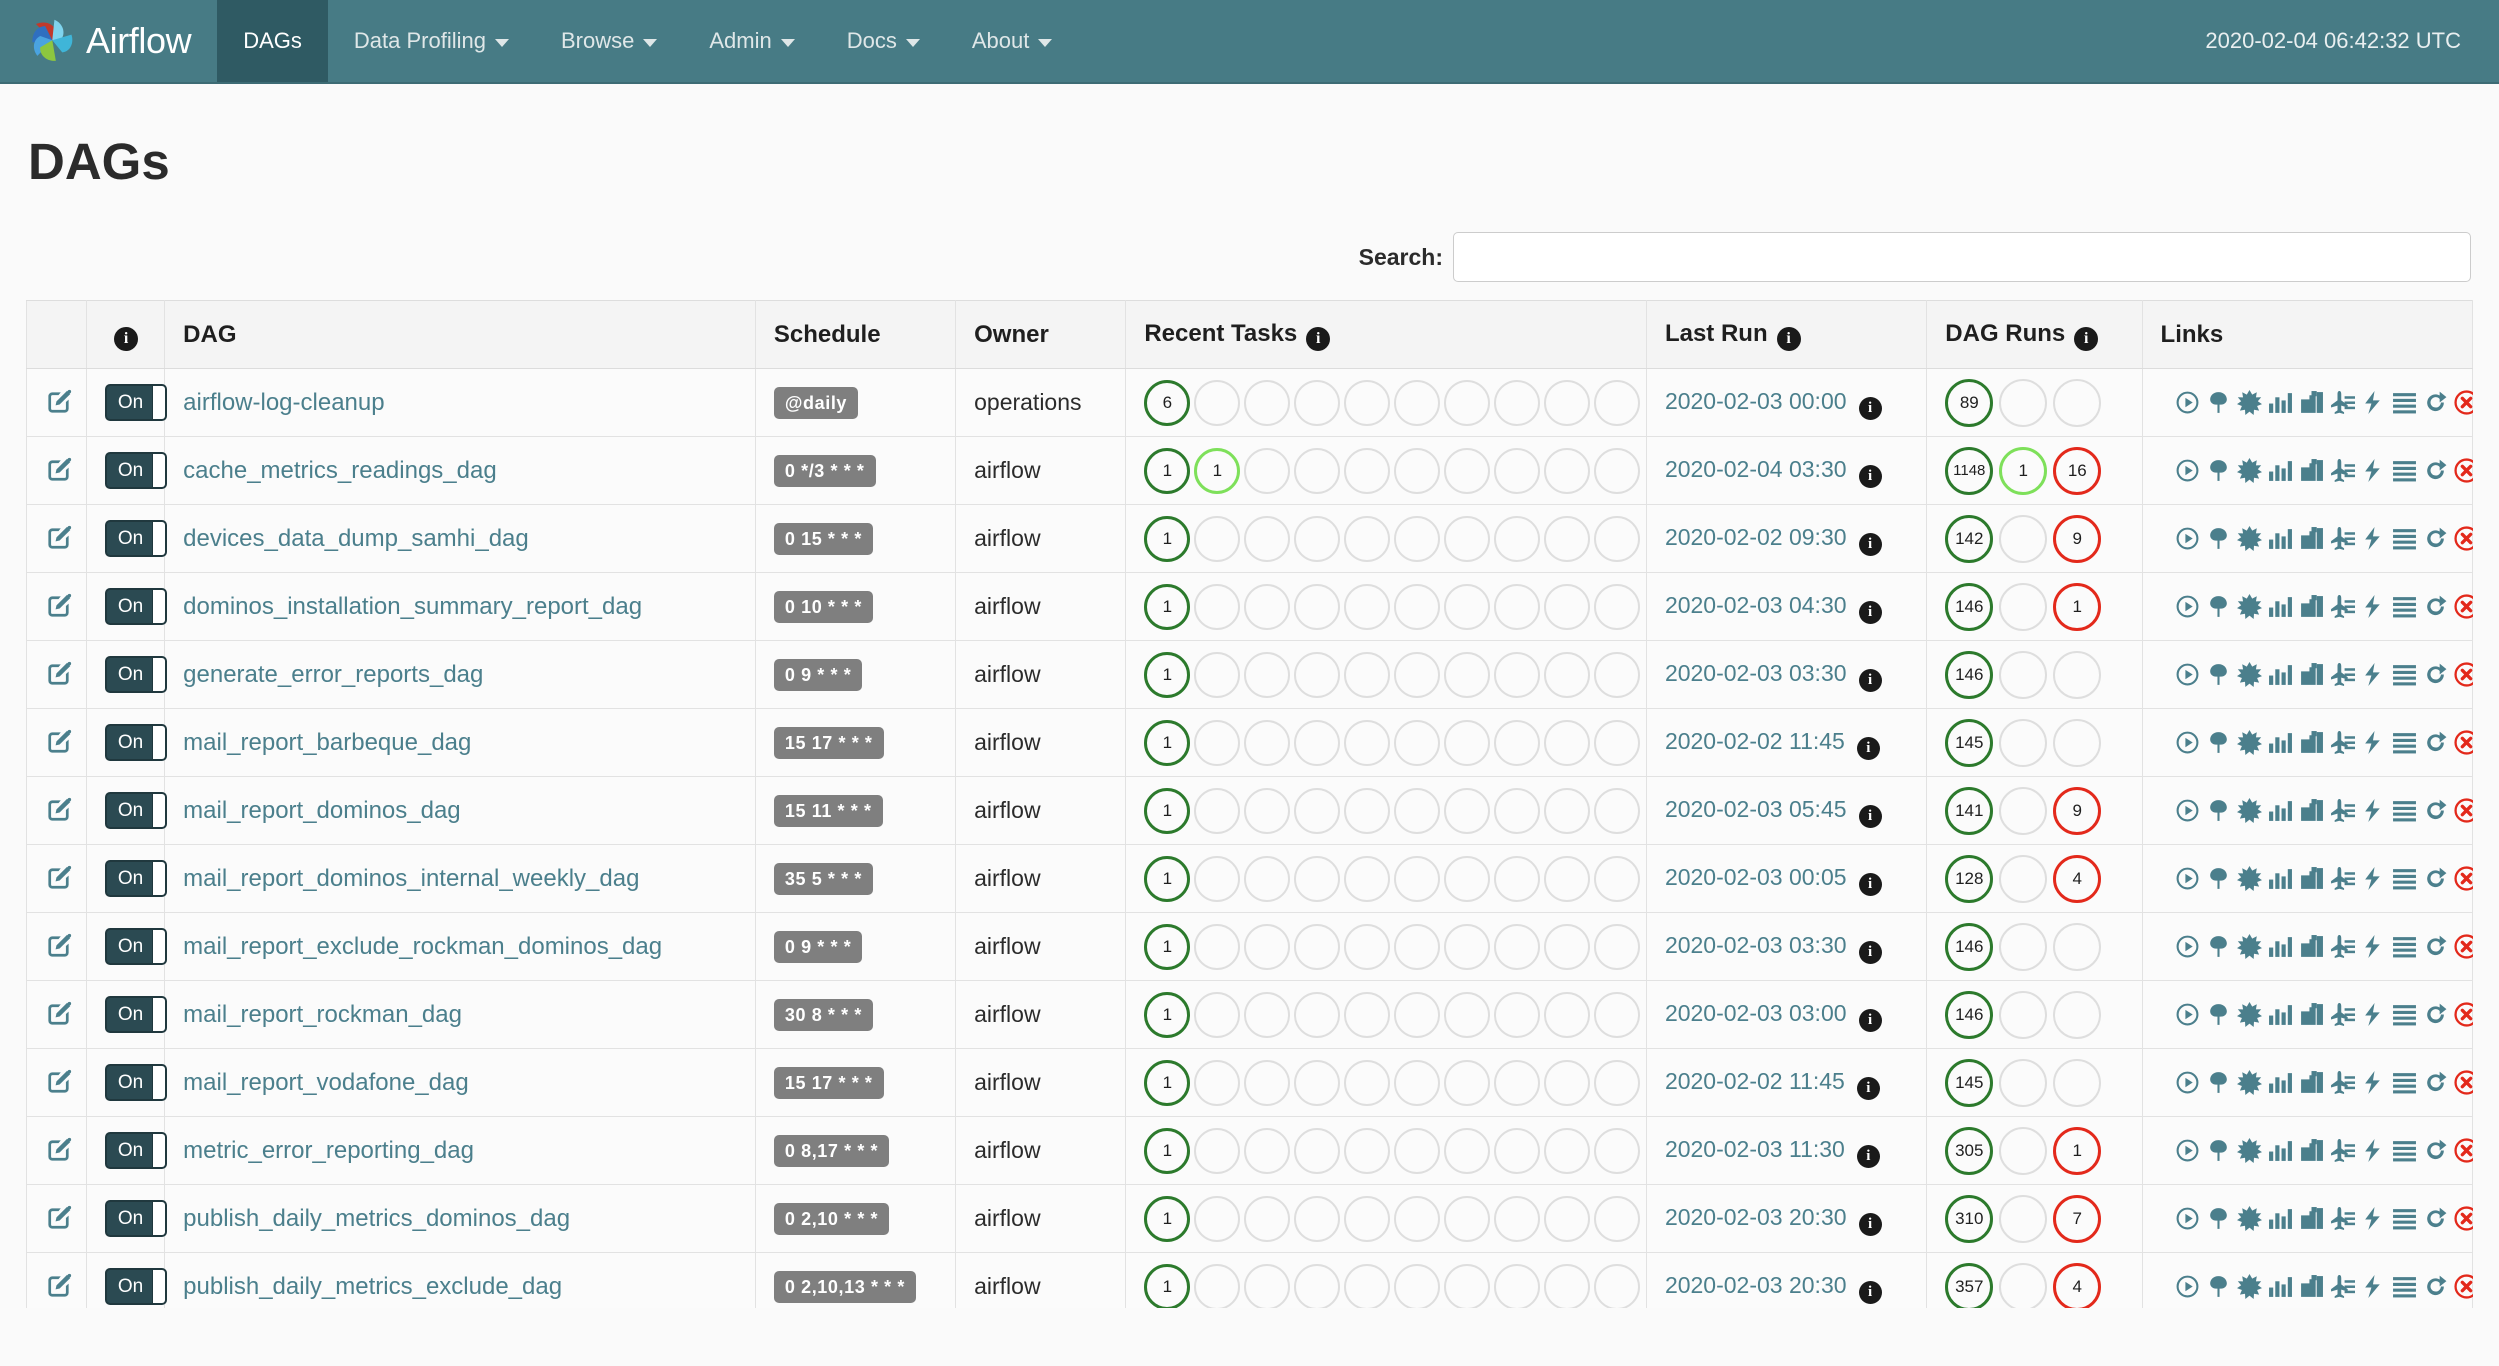  What do you see at coordinates (1969, 606) in the screenshot?
I see `dag-run-circle-success: 146` at bounding box center [1969, 606].